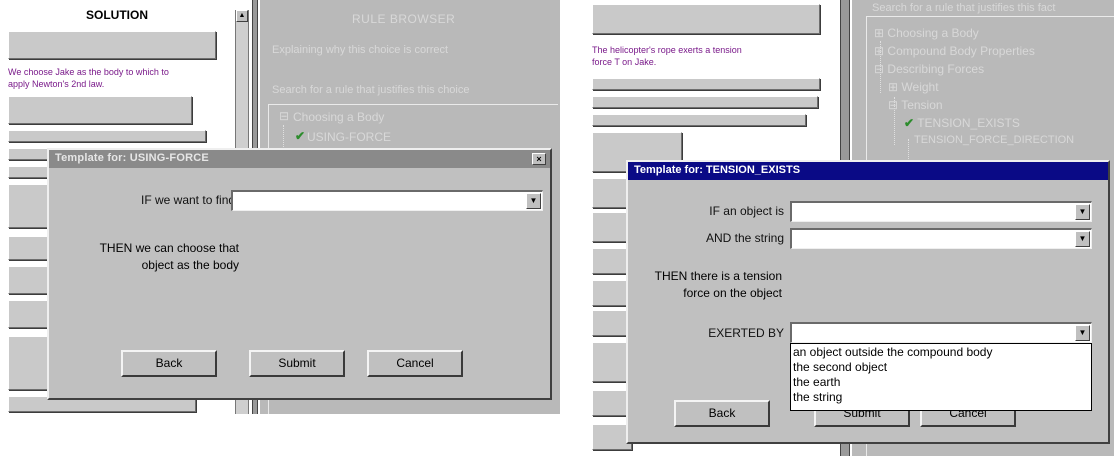 Image resolution: width=1114 pixels, height=456 pixels. Describe the element at coordinates (297, 363) in the screenshot. I see `submit-button: Submit` at that location.